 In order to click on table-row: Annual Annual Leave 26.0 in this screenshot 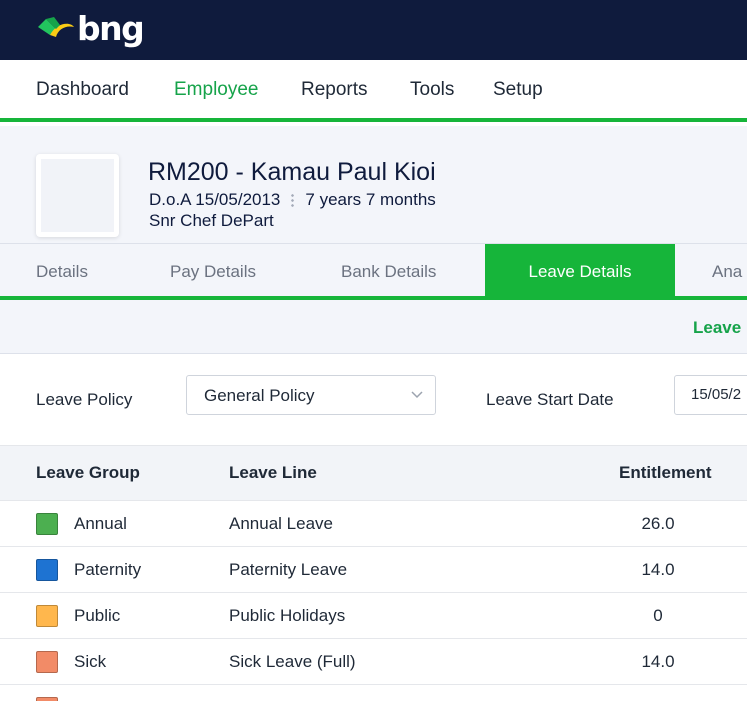, I will do `click(373, 524)`.